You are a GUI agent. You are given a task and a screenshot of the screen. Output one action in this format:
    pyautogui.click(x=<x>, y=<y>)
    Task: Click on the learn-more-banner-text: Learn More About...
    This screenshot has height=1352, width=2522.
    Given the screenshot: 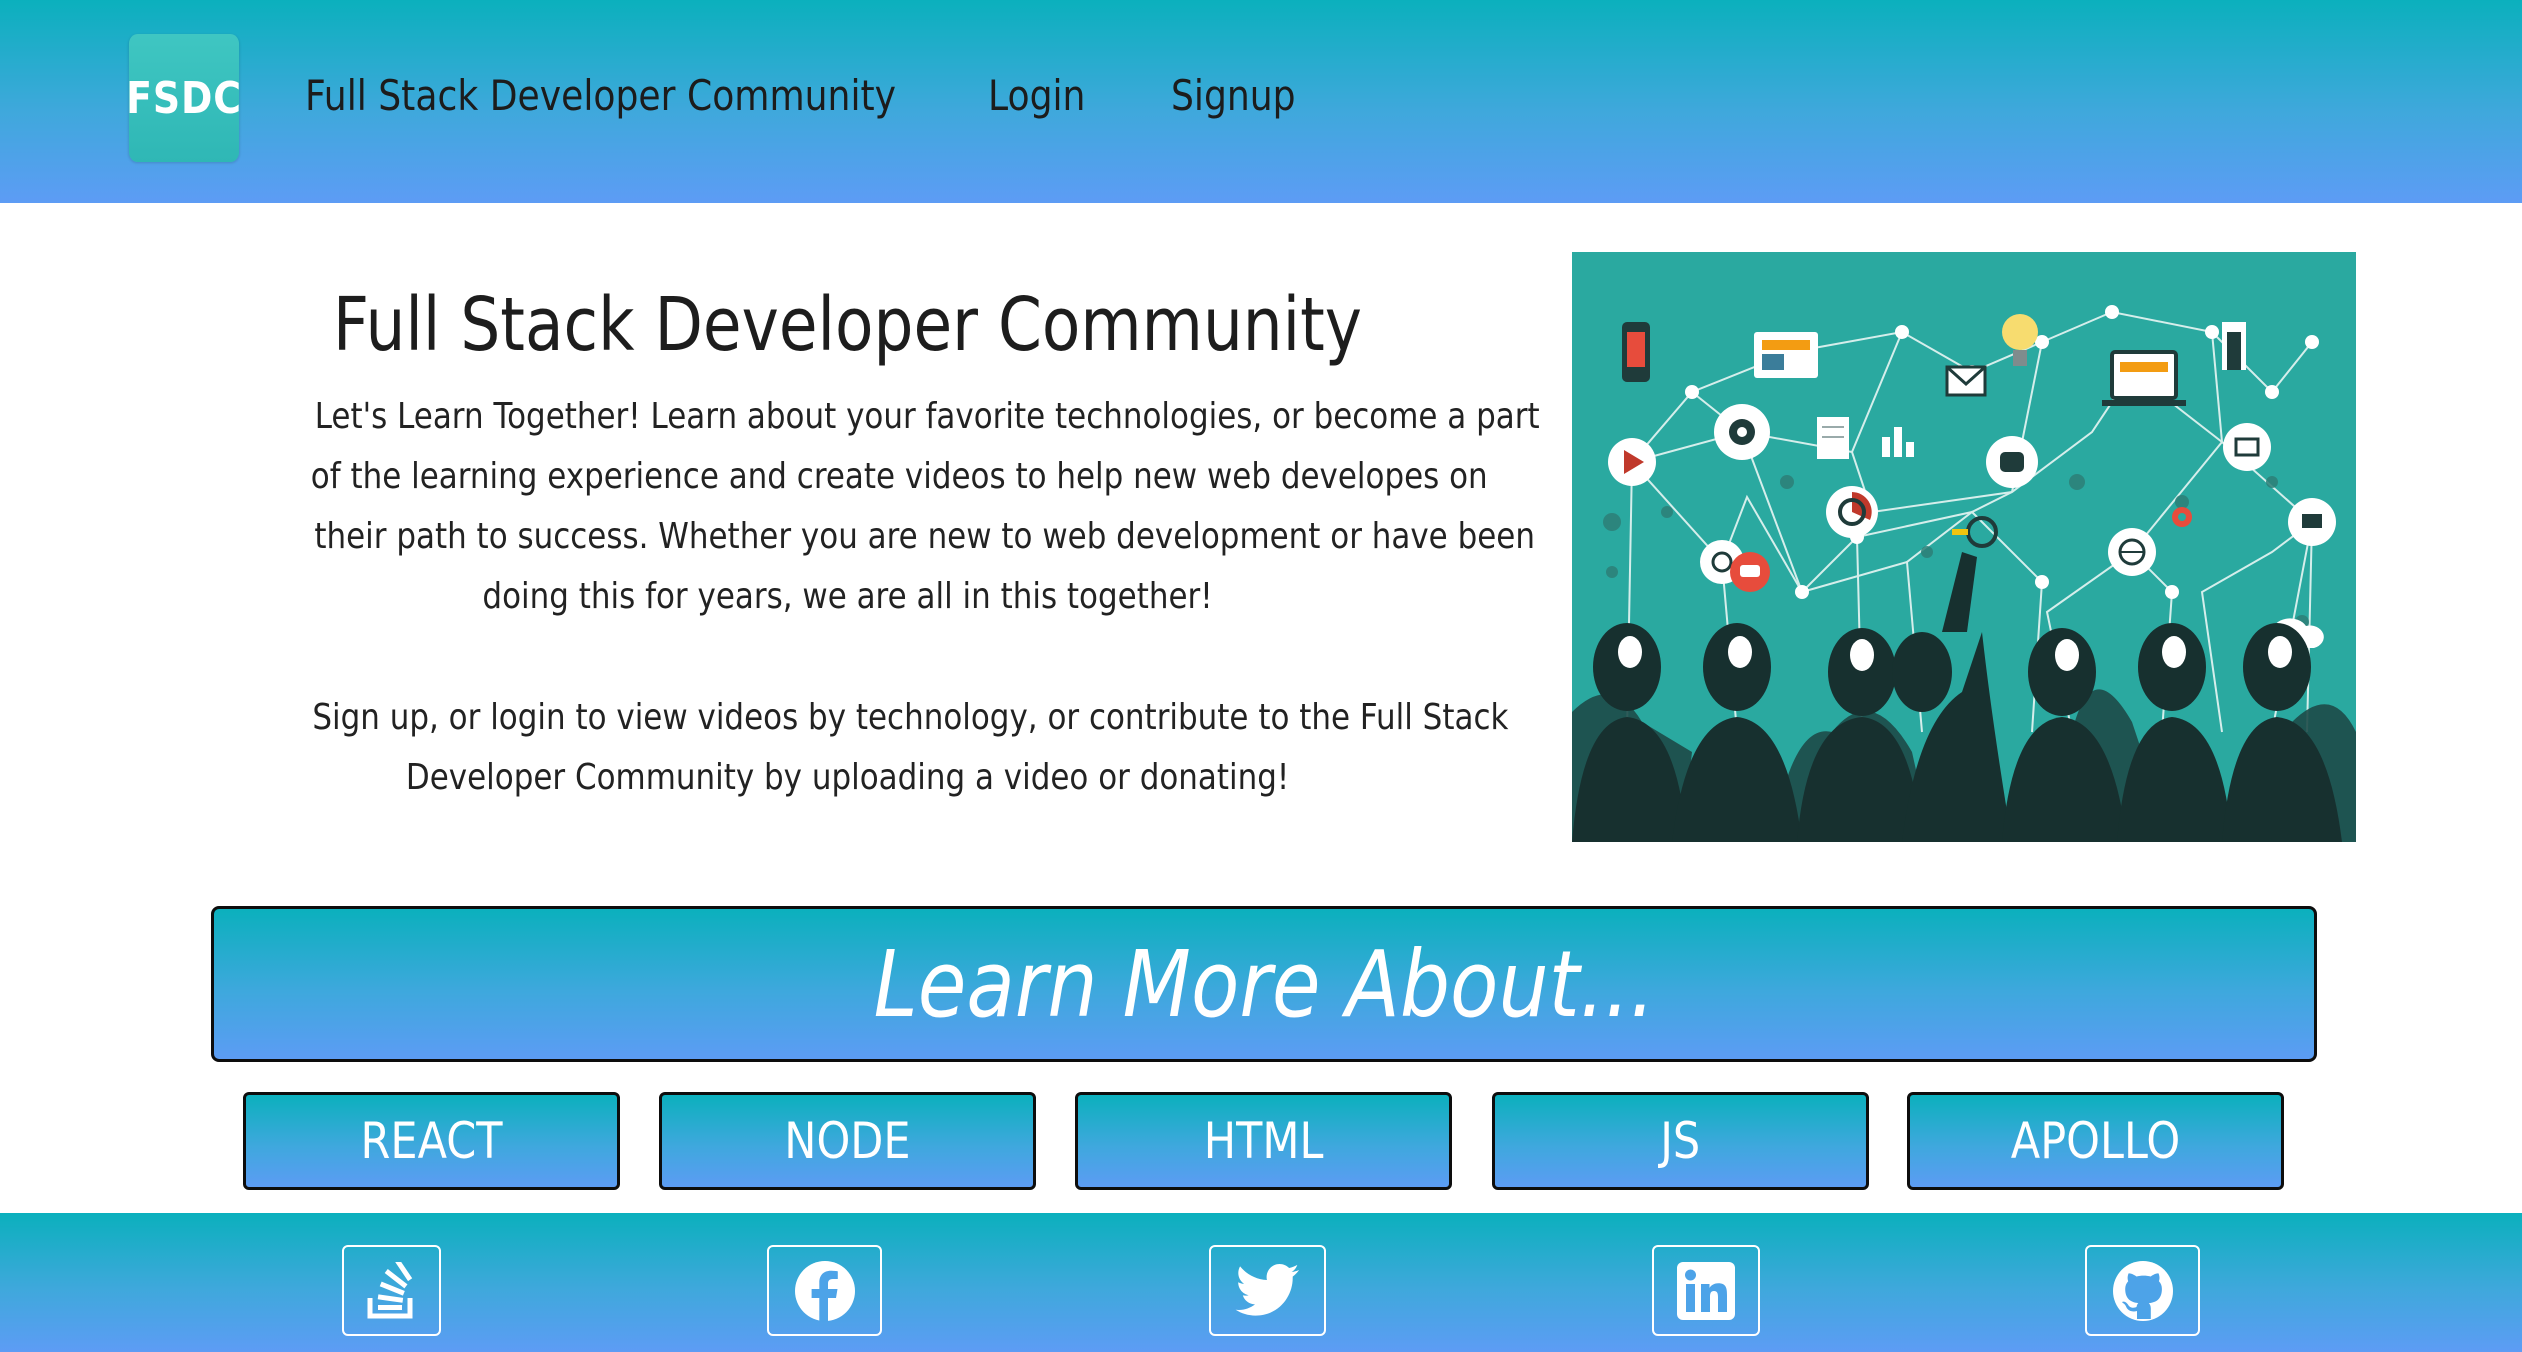 What is the action you would take?
    pyautogui.click(x=1264, y=984)
    